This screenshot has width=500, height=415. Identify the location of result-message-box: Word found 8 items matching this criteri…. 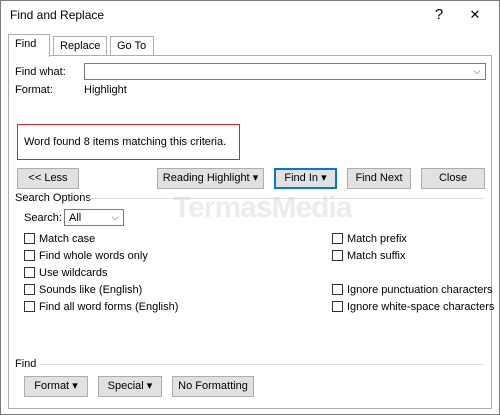
(128, 142).